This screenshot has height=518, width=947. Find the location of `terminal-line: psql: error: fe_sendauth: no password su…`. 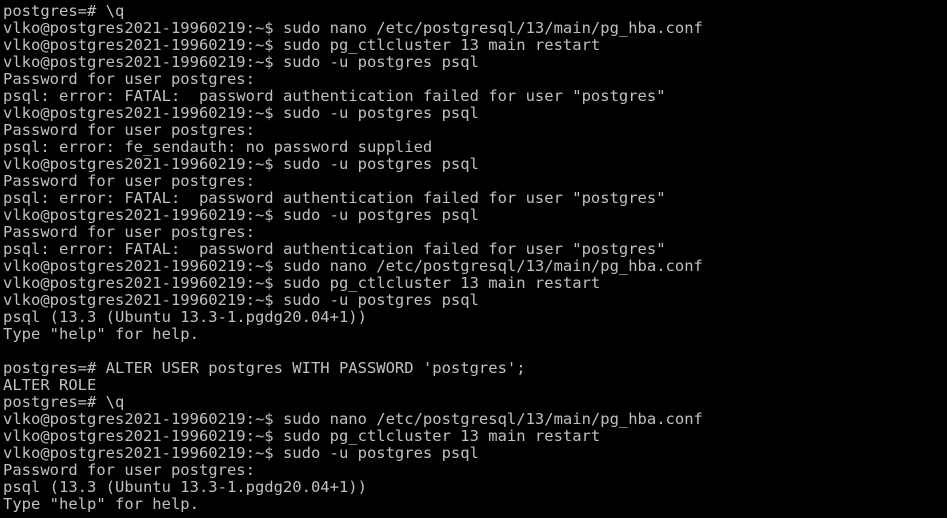

terminal-line: psql: error: fe_sendauth: no password su… is located at coordinates (218, 147).